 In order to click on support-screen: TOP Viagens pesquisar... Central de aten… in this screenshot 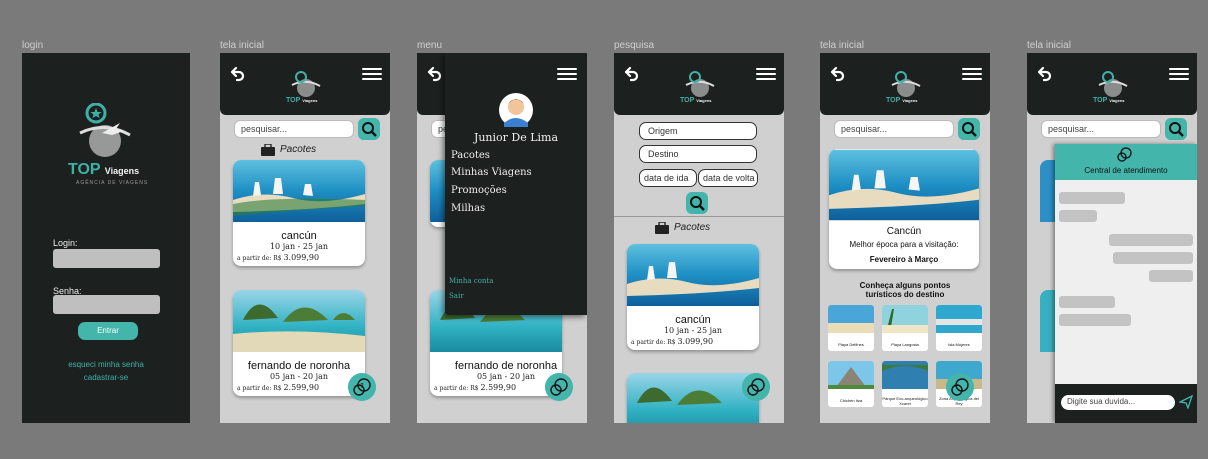, I will do `click(1112, 238)`.